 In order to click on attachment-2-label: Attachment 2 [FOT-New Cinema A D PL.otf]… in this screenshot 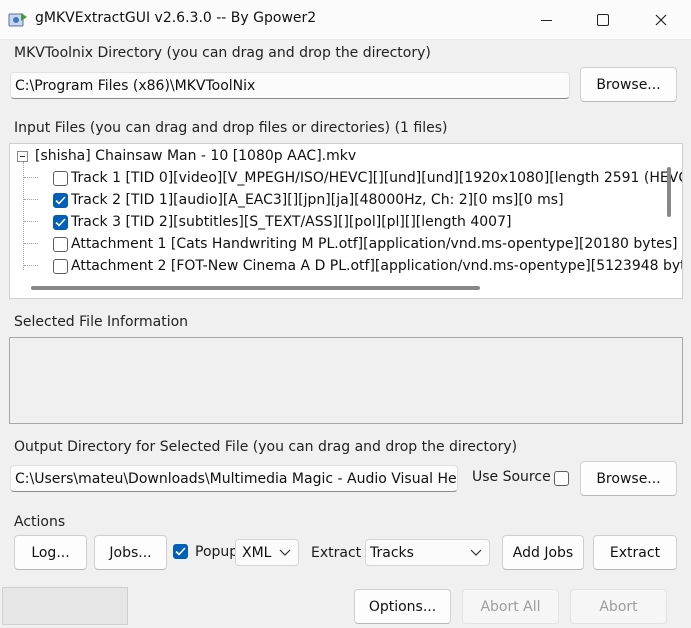, I will do `click(377, 266)`.